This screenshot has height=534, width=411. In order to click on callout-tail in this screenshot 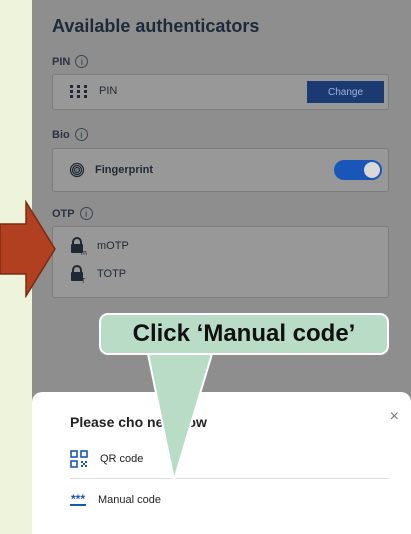, I will do `click(180, 416)`.